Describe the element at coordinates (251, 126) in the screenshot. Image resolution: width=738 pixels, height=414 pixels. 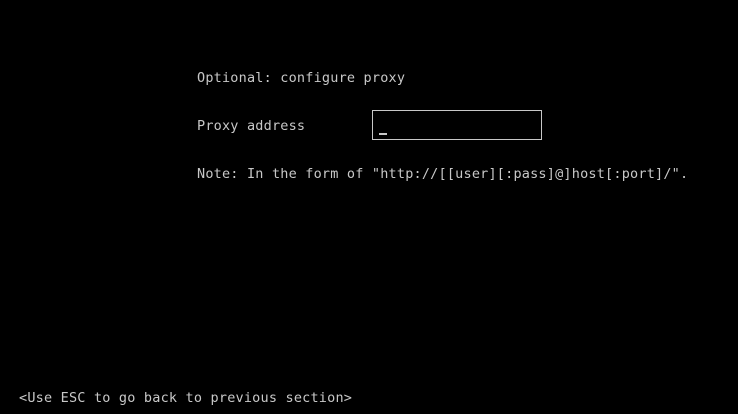
I see `proxy-address-label: Proxy address` at that location.